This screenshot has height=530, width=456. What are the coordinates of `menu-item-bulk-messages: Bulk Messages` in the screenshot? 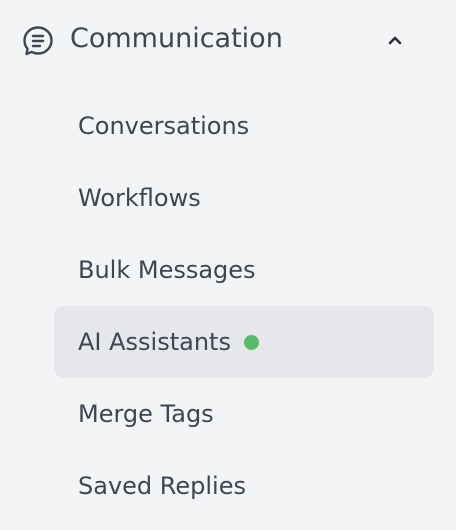 It's located at (244, 270).